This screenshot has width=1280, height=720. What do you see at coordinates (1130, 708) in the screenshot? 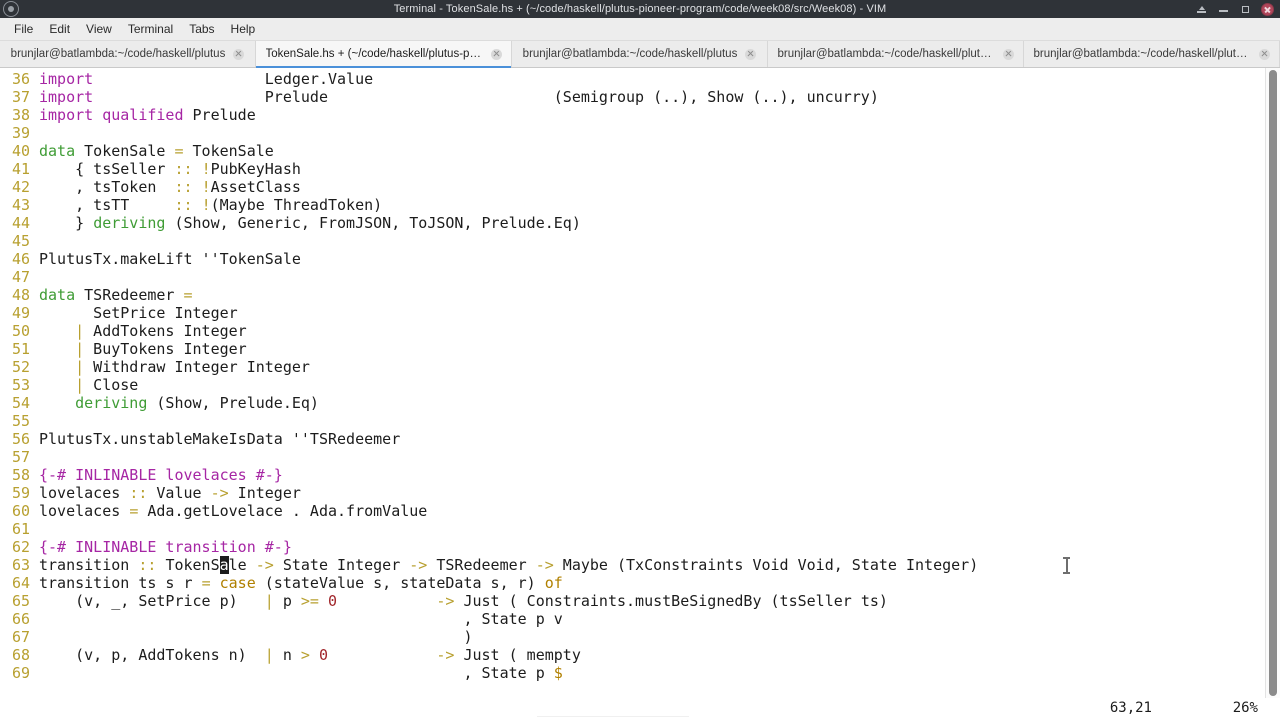
I see `cursor-position-indicator: 63,21` at bounding box center [1130, 708].